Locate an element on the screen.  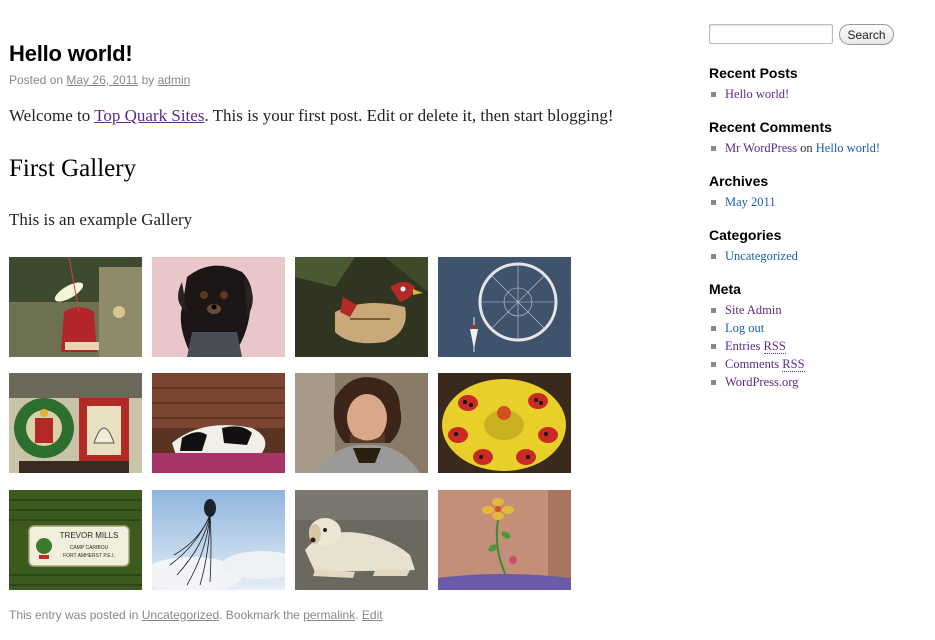
author-link: admin is located at coordinates (174, 80).